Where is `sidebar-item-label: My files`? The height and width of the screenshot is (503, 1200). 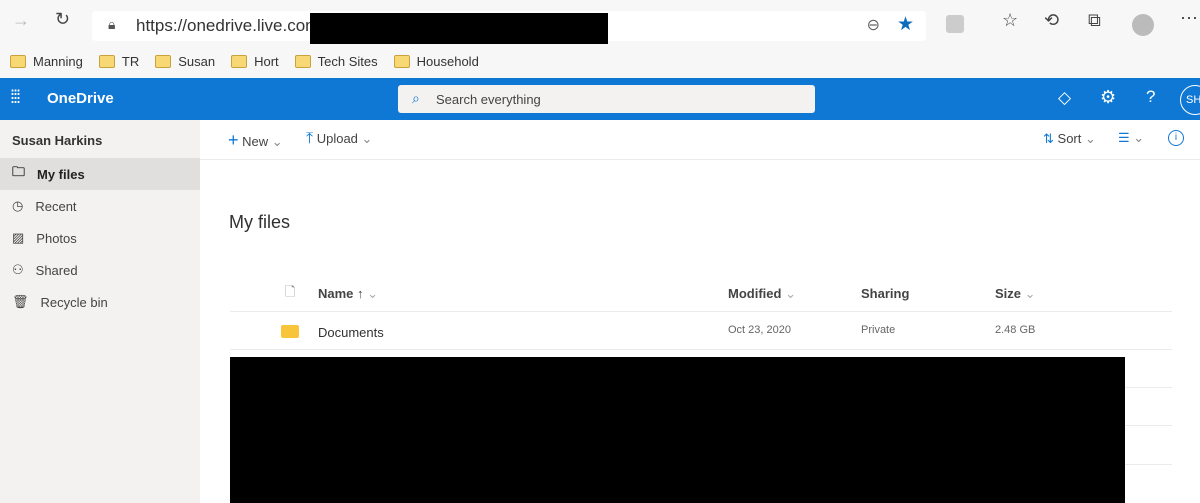 sidebar-item-label: My files is located at coordinates (61, 174).